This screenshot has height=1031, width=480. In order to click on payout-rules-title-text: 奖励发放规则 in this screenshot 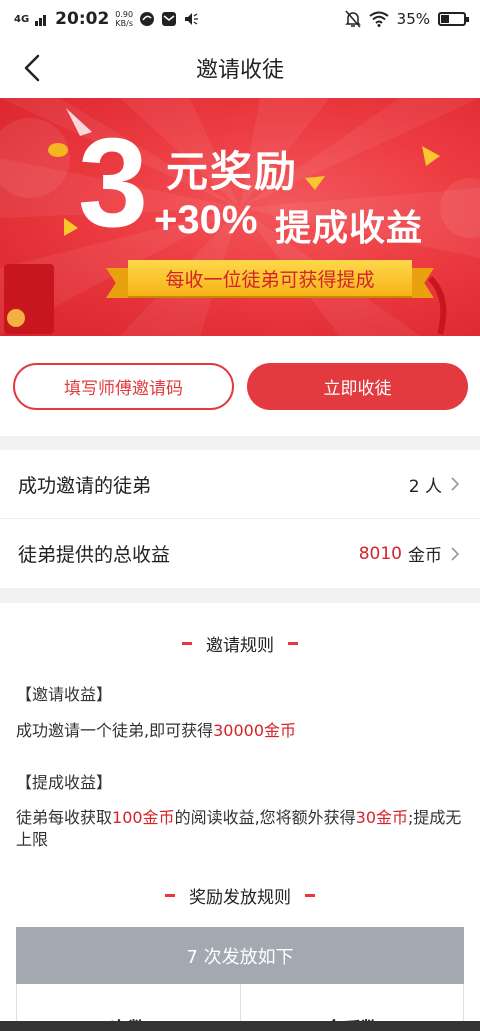, I will do `click(240, 898)`.